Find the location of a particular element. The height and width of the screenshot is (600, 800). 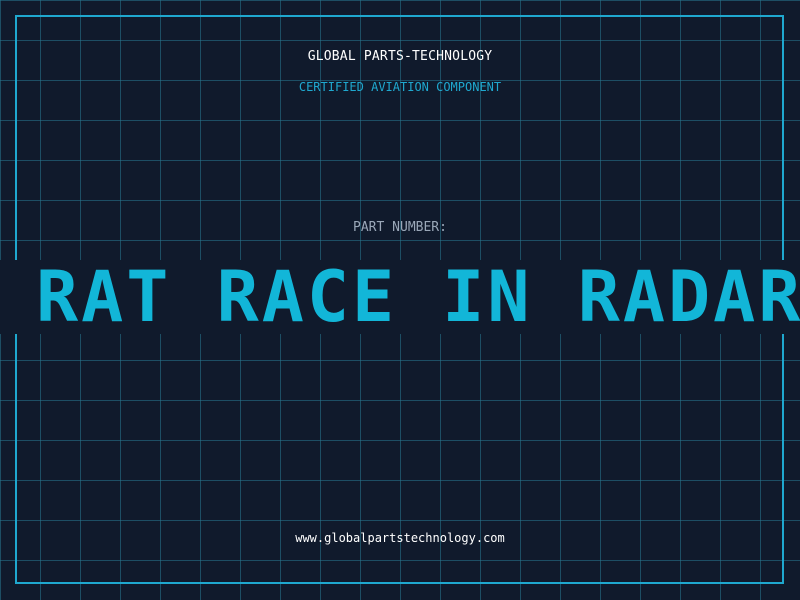

part-number-value: RAT RACE IN RADAR is located at coordinates (418, 297).